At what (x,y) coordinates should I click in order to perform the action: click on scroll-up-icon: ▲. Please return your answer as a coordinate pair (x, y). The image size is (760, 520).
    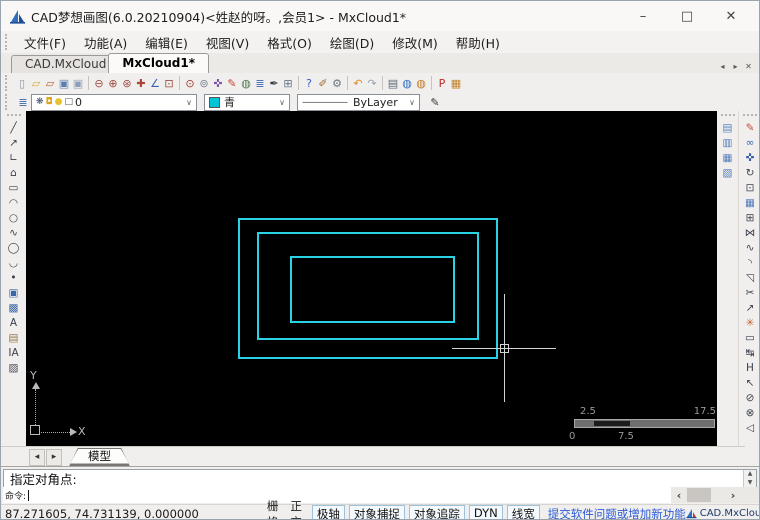
    Looking at the image, I should click on (750, 474).